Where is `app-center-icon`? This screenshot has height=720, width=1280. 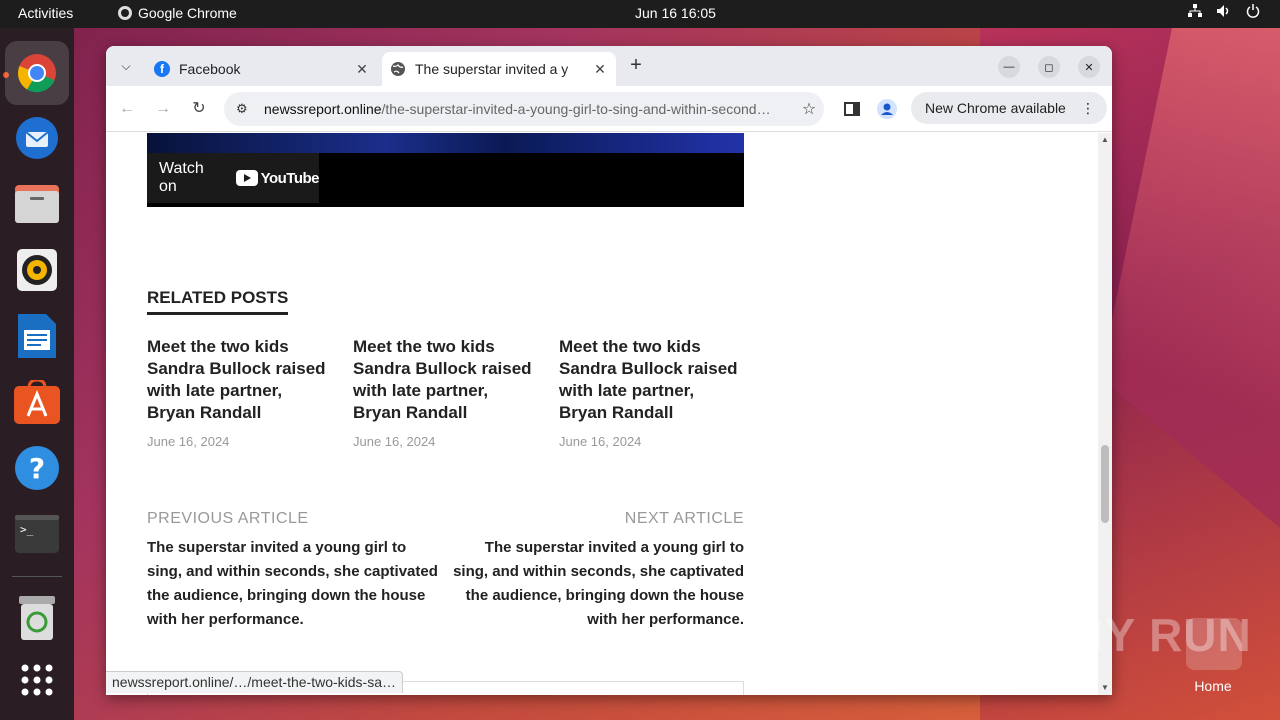
app-center-icon is located at coordinates (37, 402).